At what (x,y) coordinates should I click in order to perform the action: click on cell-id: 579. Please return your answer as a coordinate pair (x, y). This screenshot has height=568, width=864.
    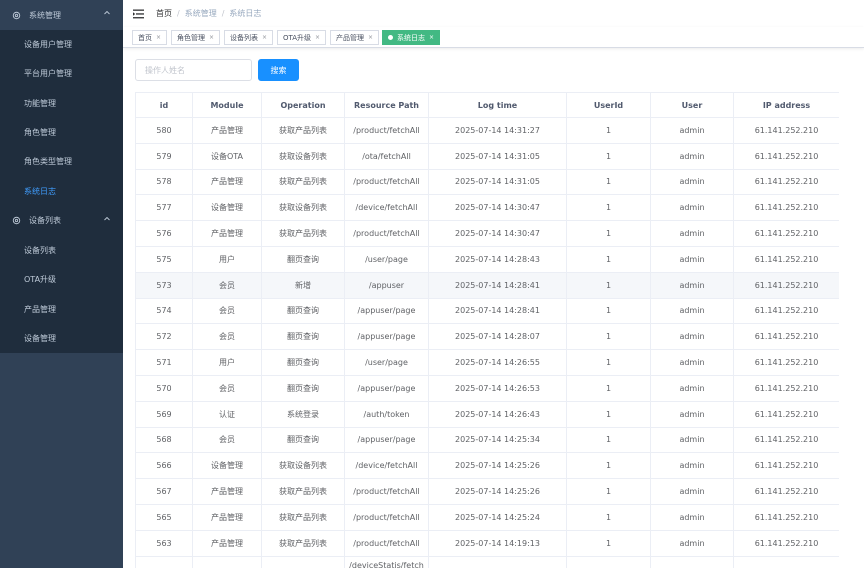
    Looking at the image, I should click on (164, 156).